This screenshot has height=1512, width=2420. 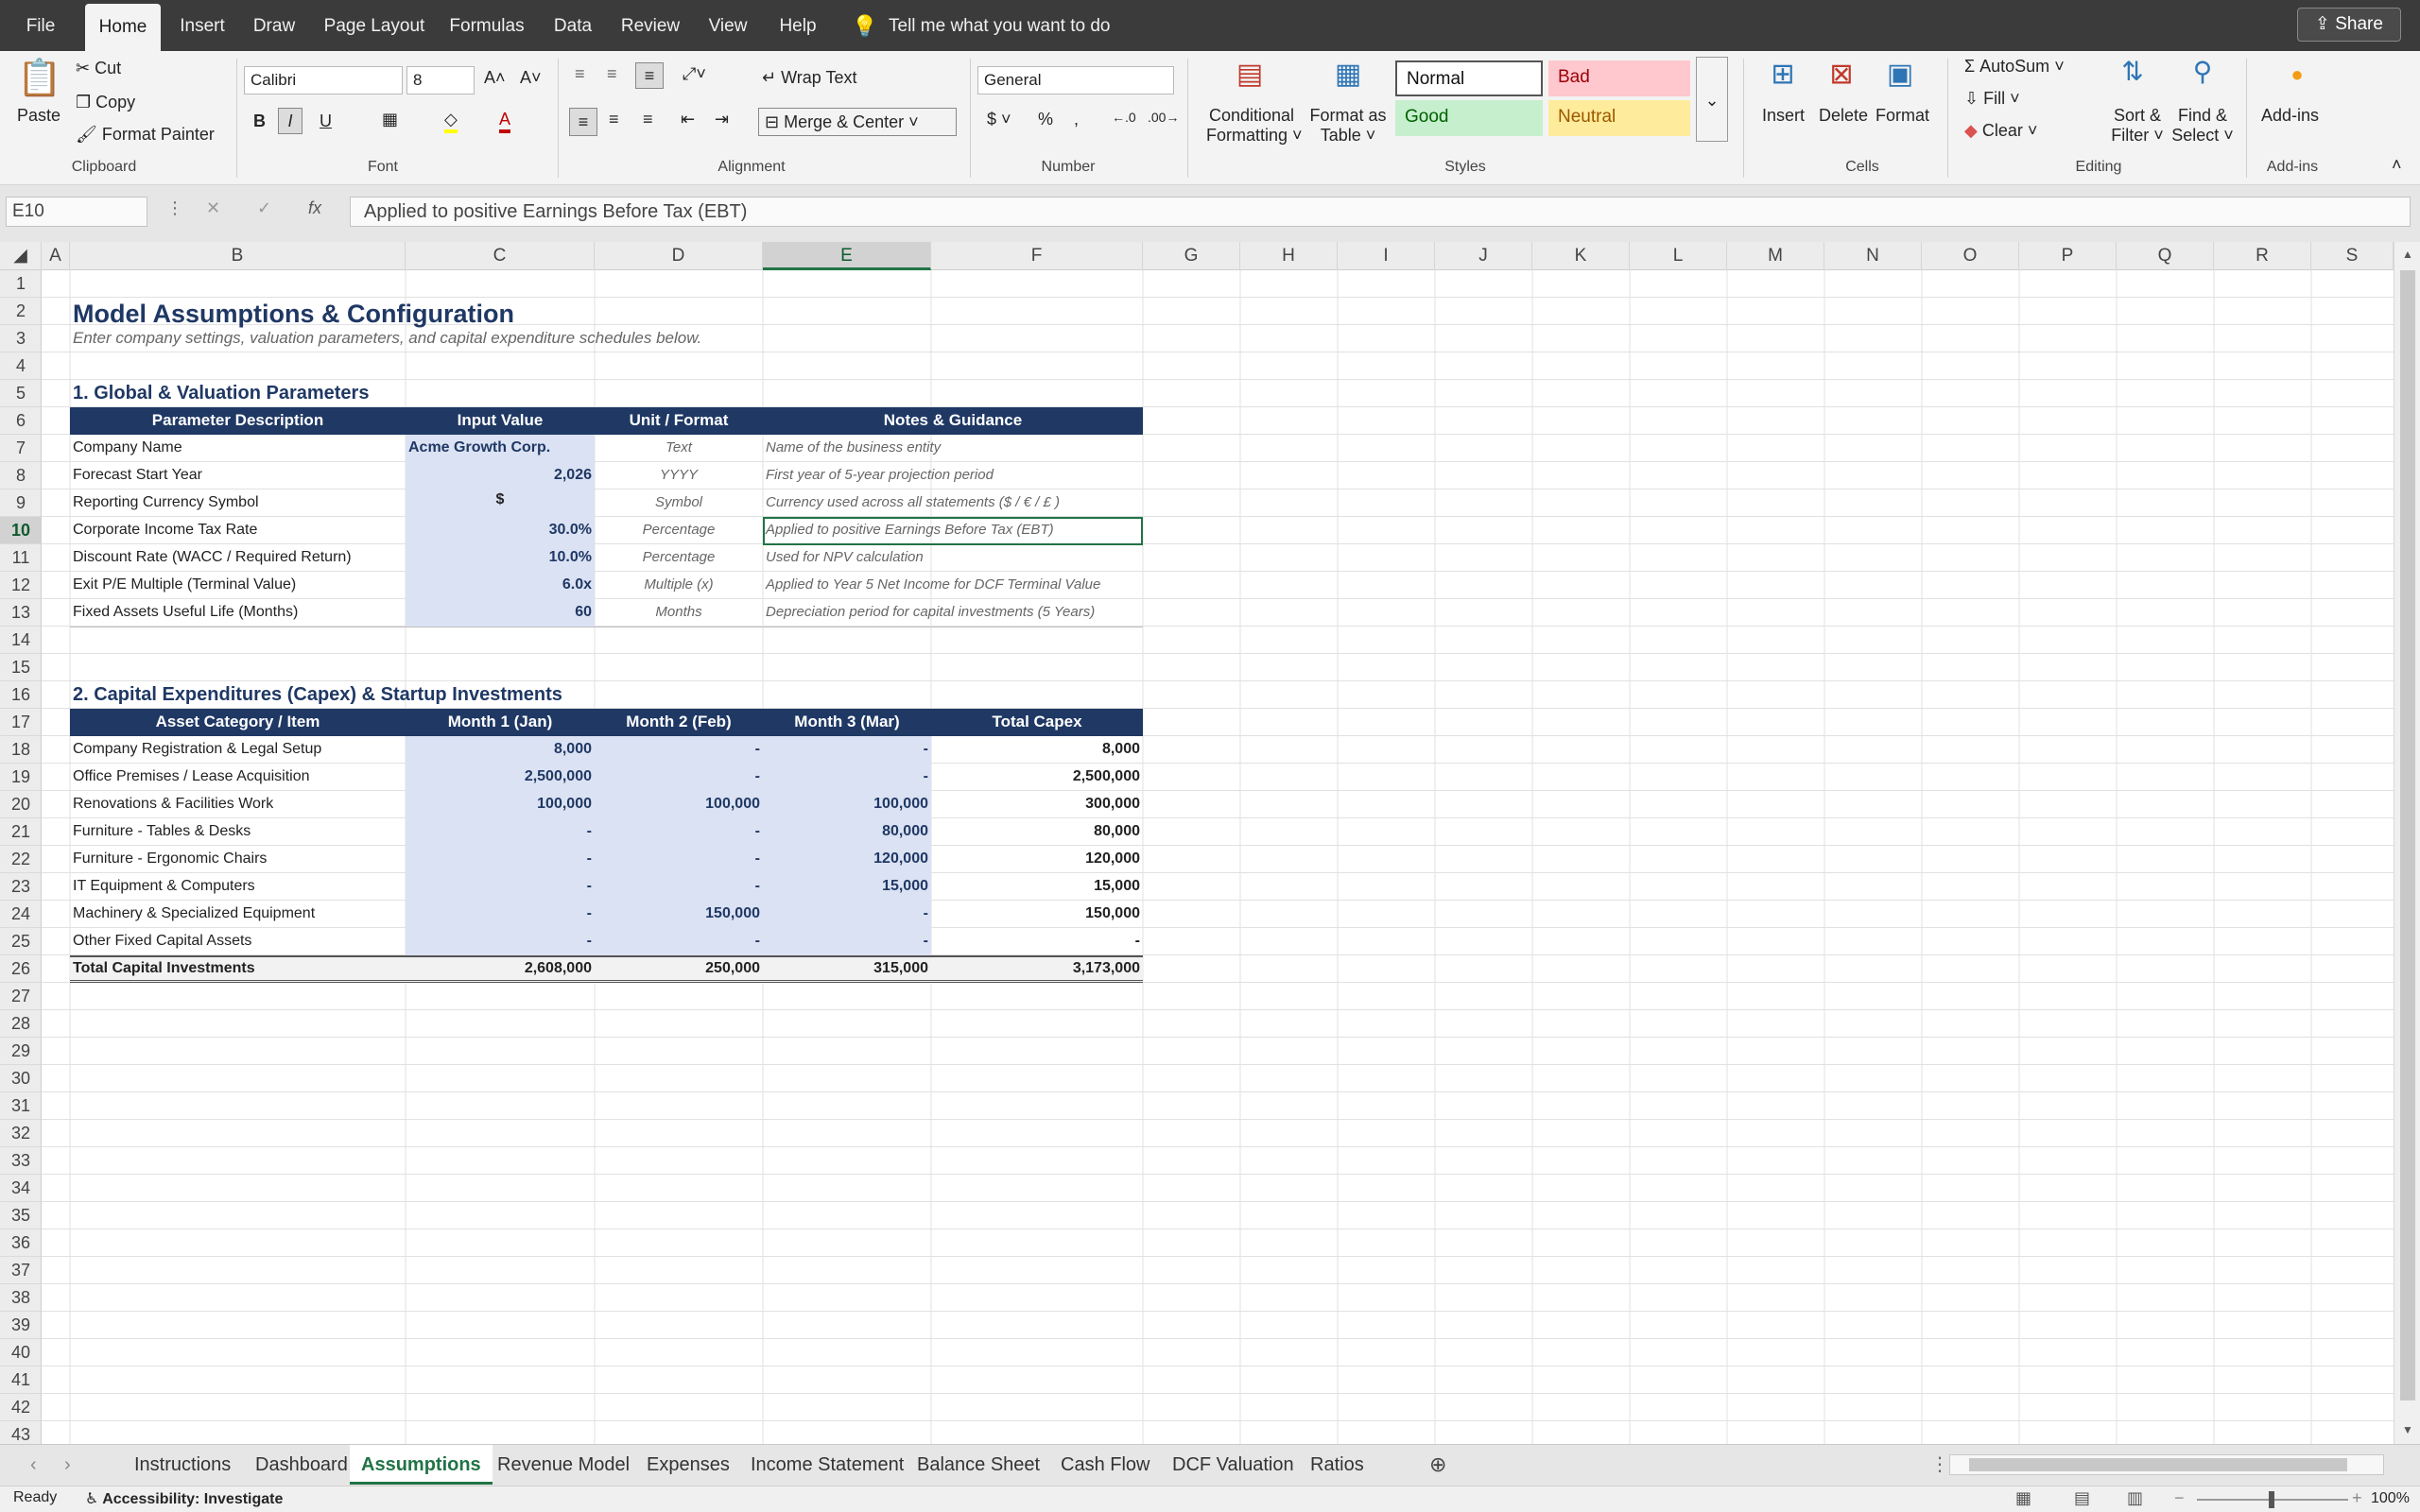 I want to click on row-header: 1, so click(x=20, y=284).